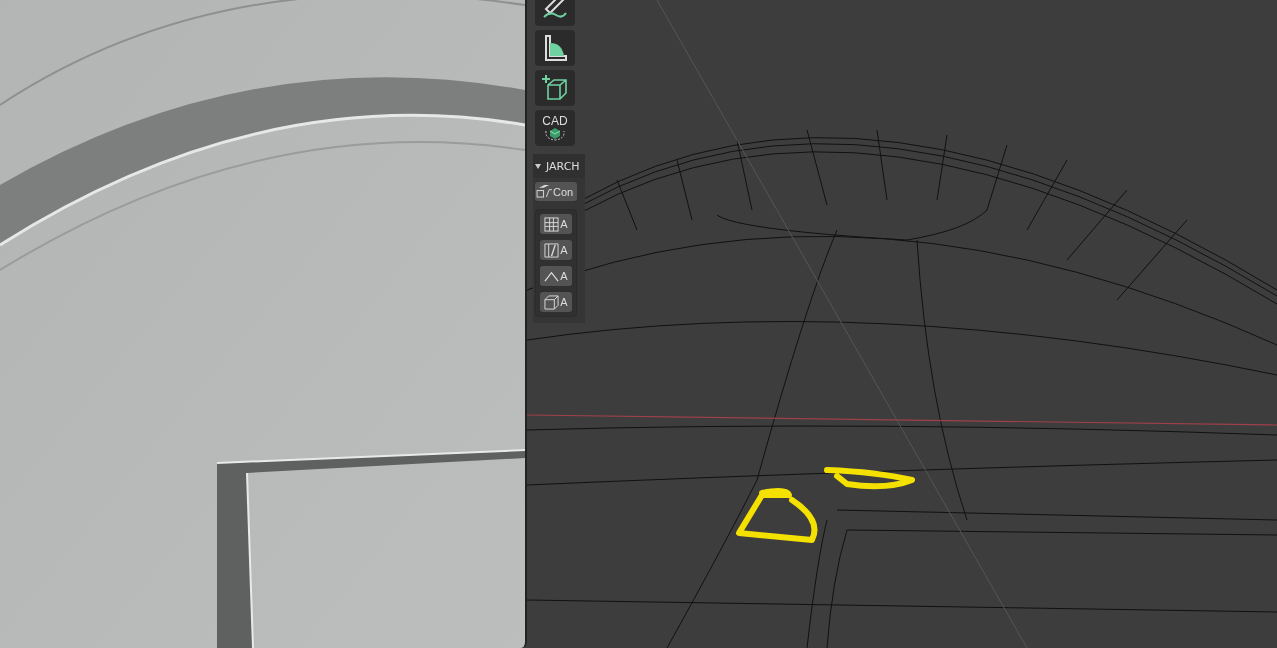  Describe the element at coordinates (544, 191) in the screenshot. I see `shapes-icon` at that location.